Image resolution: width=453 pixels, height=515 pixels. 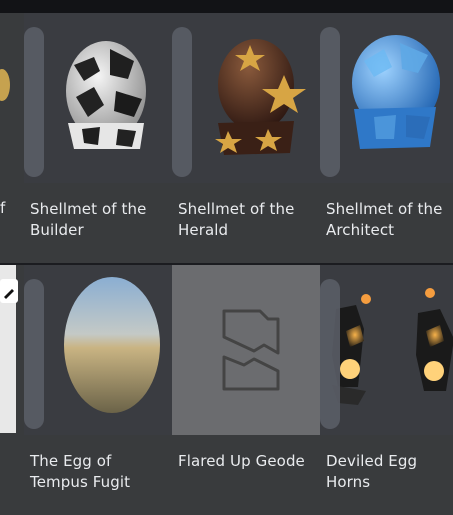 I want to click on catalog-item-partial: f, so click(x=12, y=138).